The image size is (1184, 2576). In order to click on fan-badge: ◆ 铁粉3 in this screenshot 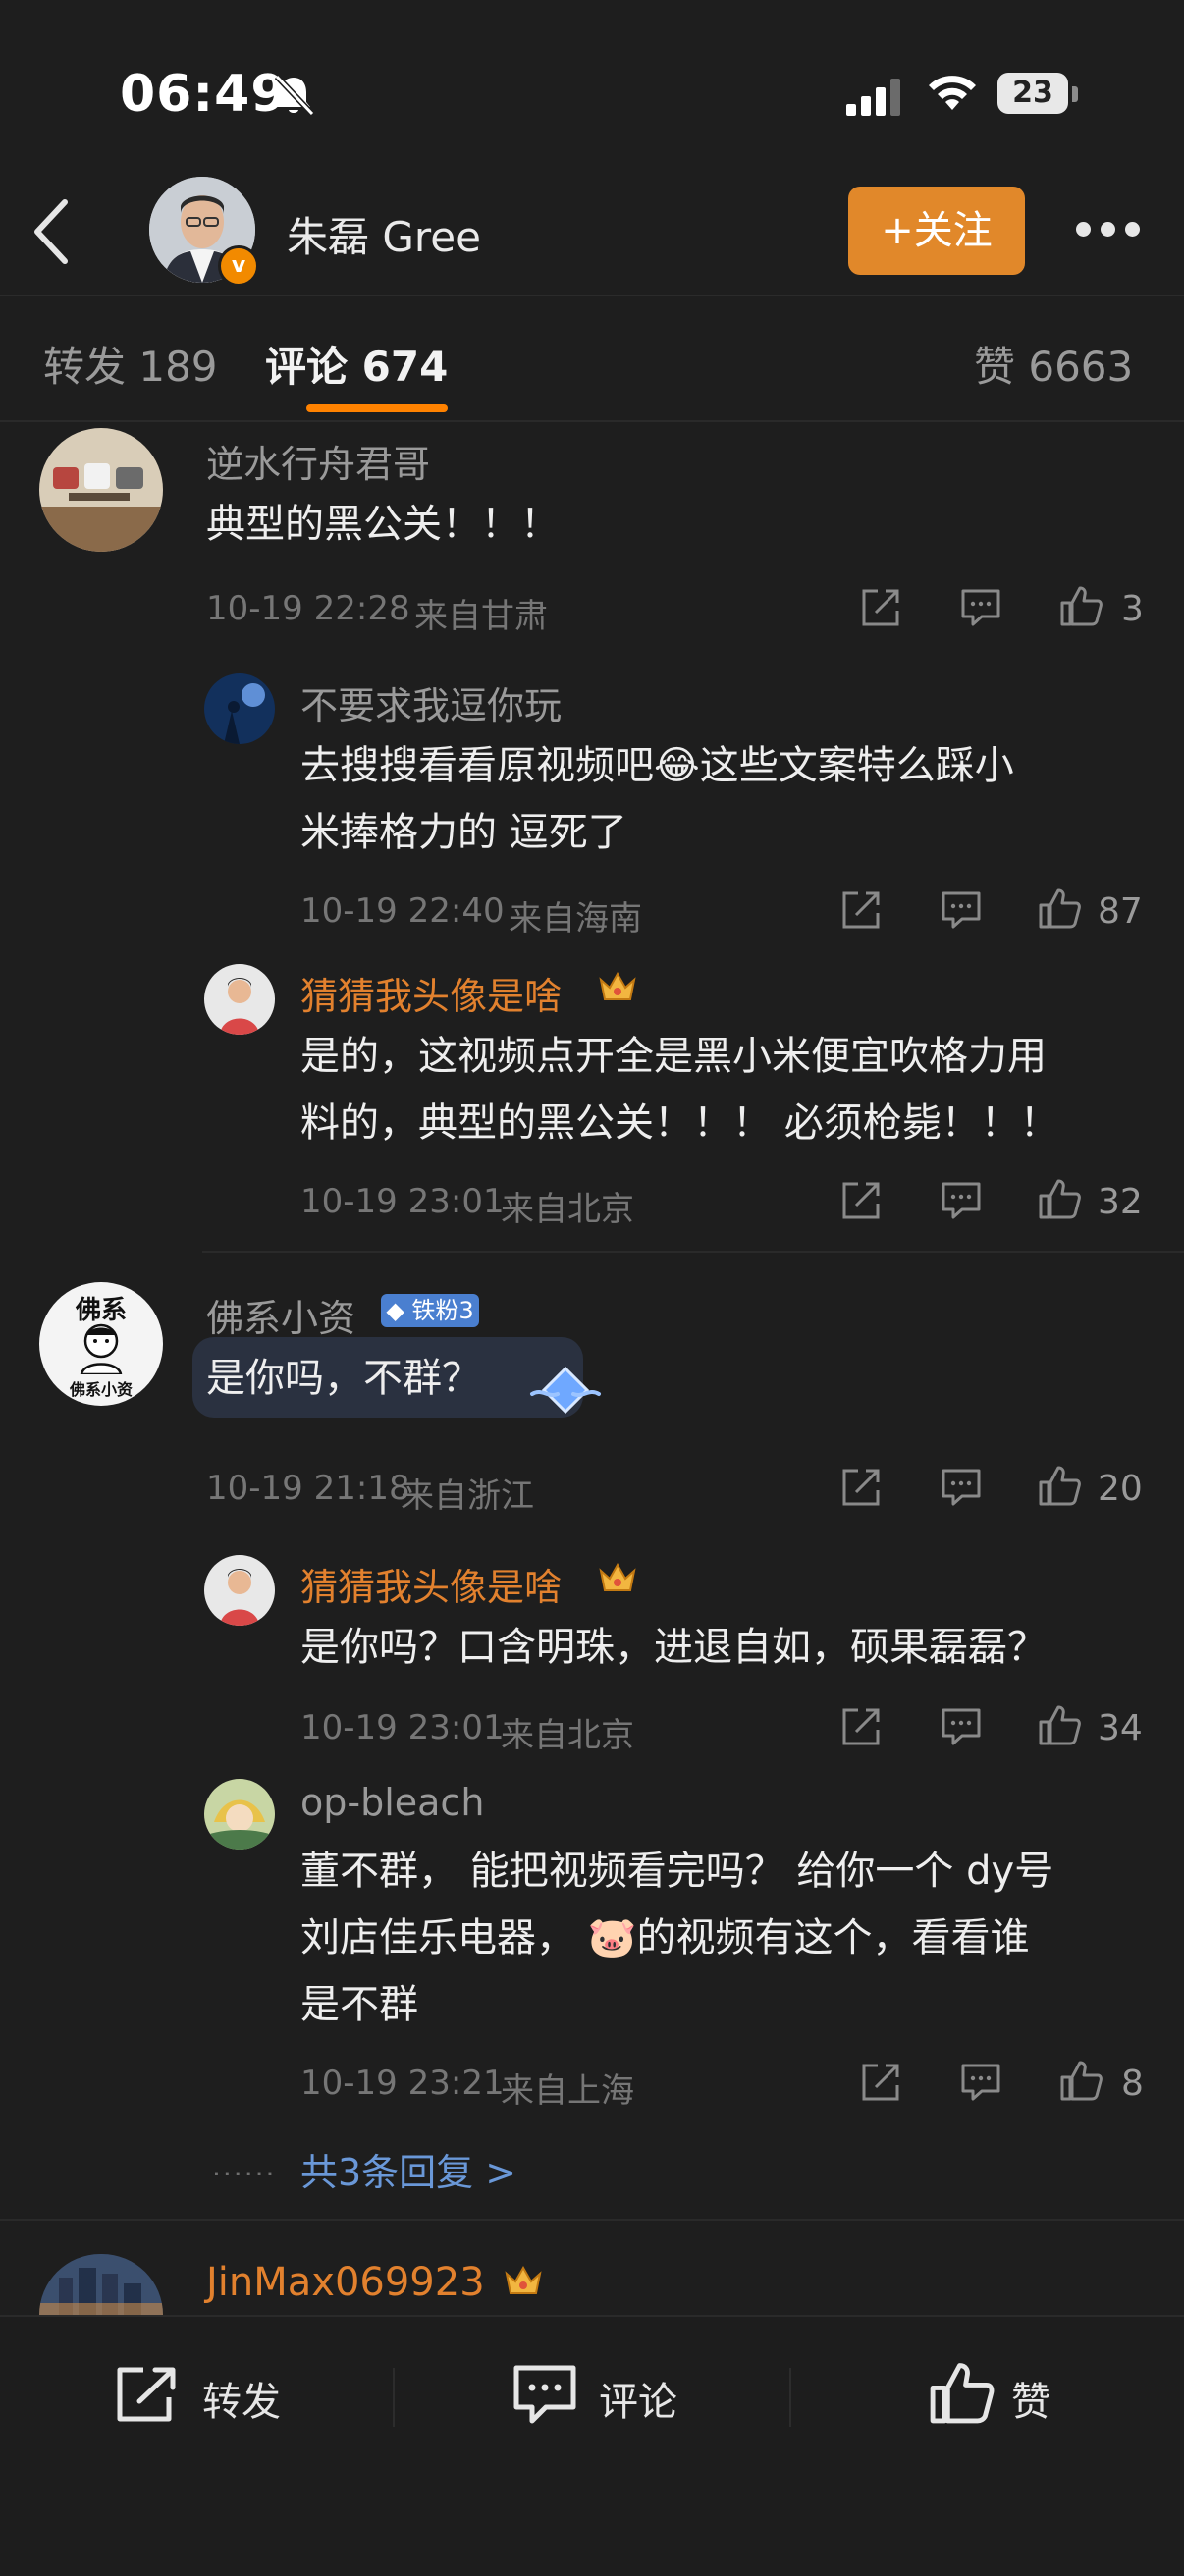, I will do `click(430, 1310)`.